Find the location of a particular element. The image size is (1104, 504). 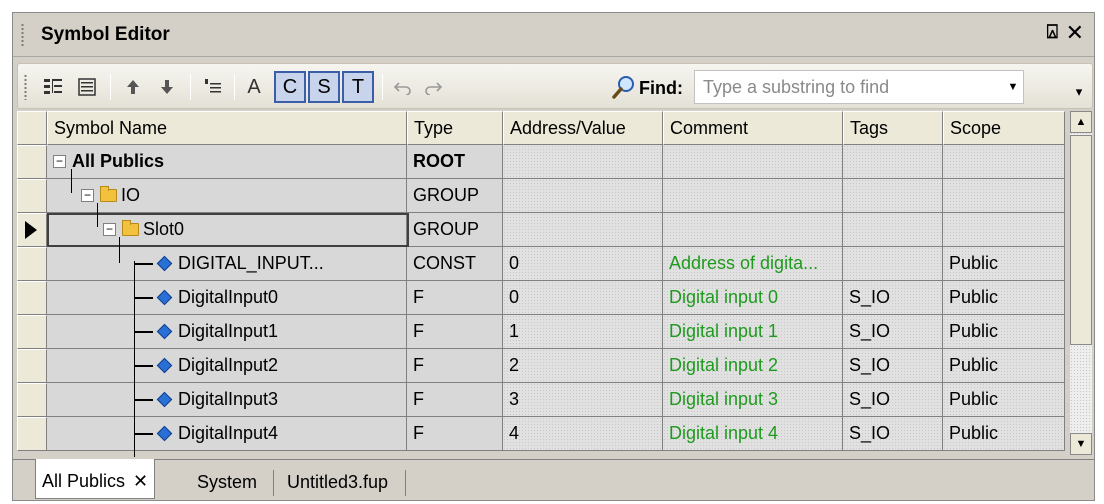

toolbar-overflow-icon: ▾ is located at coordinates (1079, 87).